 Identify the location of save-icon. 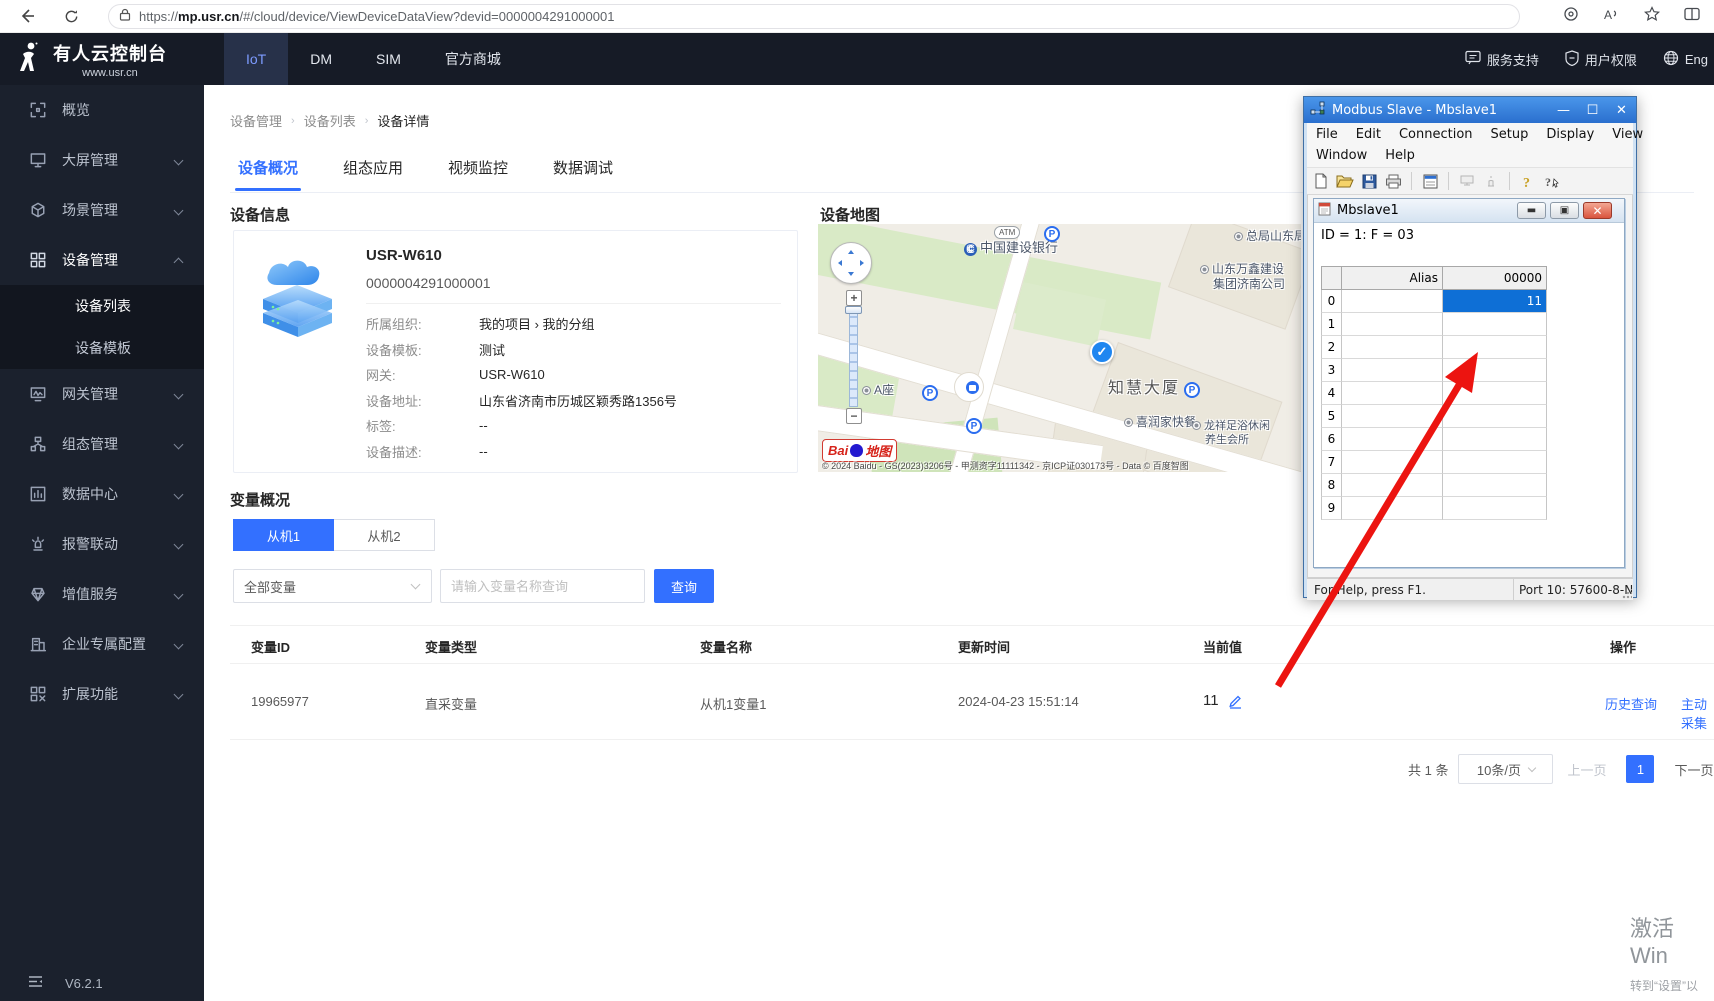
(1369, 181).